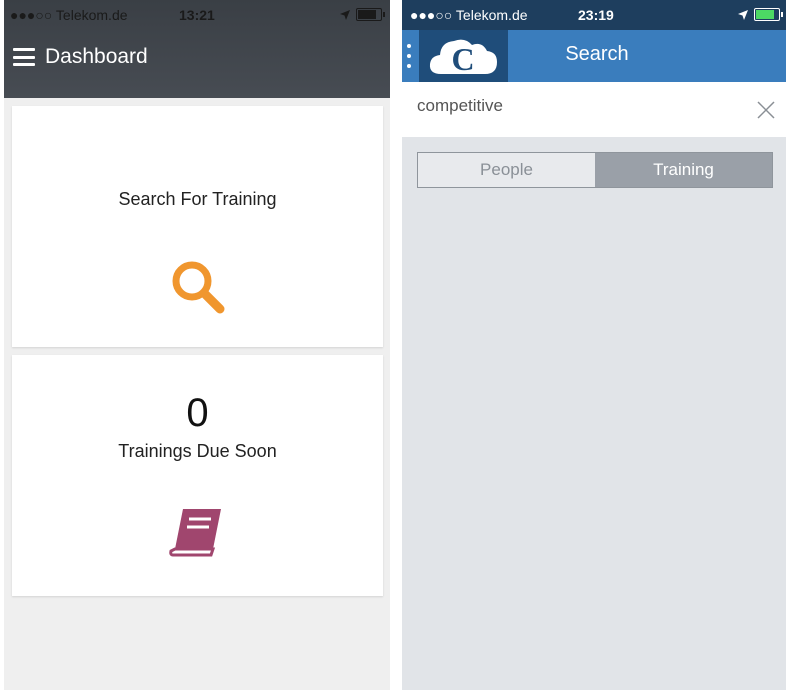 The width and height of the screenshot is (786, 690). What do you see at coordinates (409, 56) in the screenshot?
I see `menu-dots-icon` at bounding box center [409, 56].